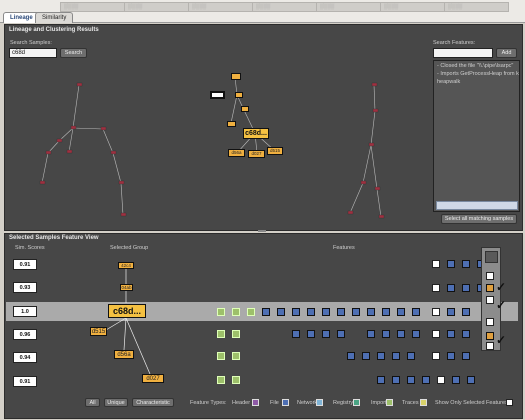 This screenshot has height=420, width=525. Describe the element at coordinates (116, 402) in the screenshot. I see `unique-button: Unique` at that location.